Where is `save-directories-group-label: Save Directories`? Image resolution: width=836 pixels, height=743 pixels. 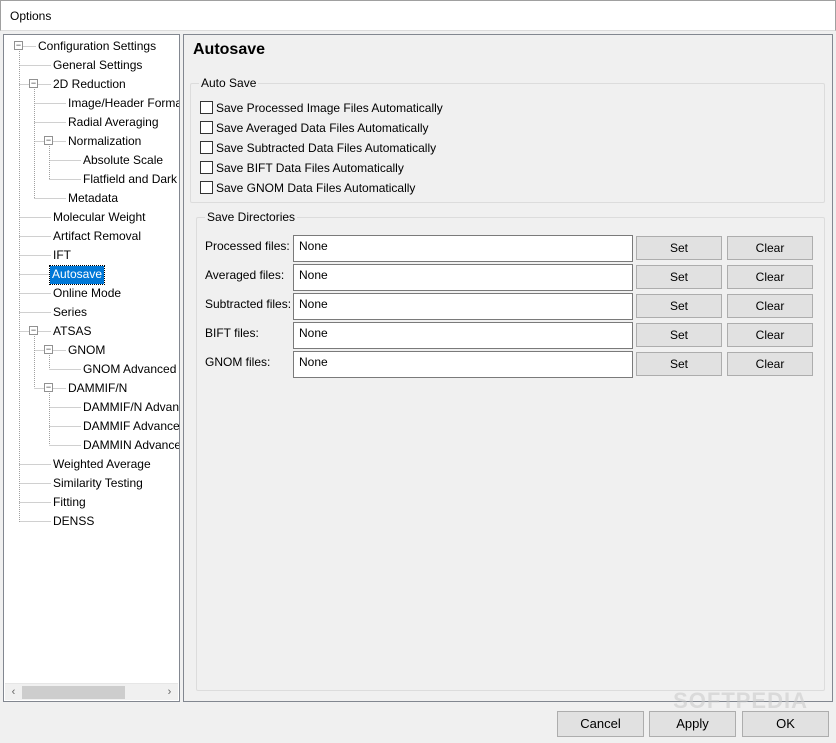 save-directories-group-label: Save Directories is located at coordinates (251, 217).